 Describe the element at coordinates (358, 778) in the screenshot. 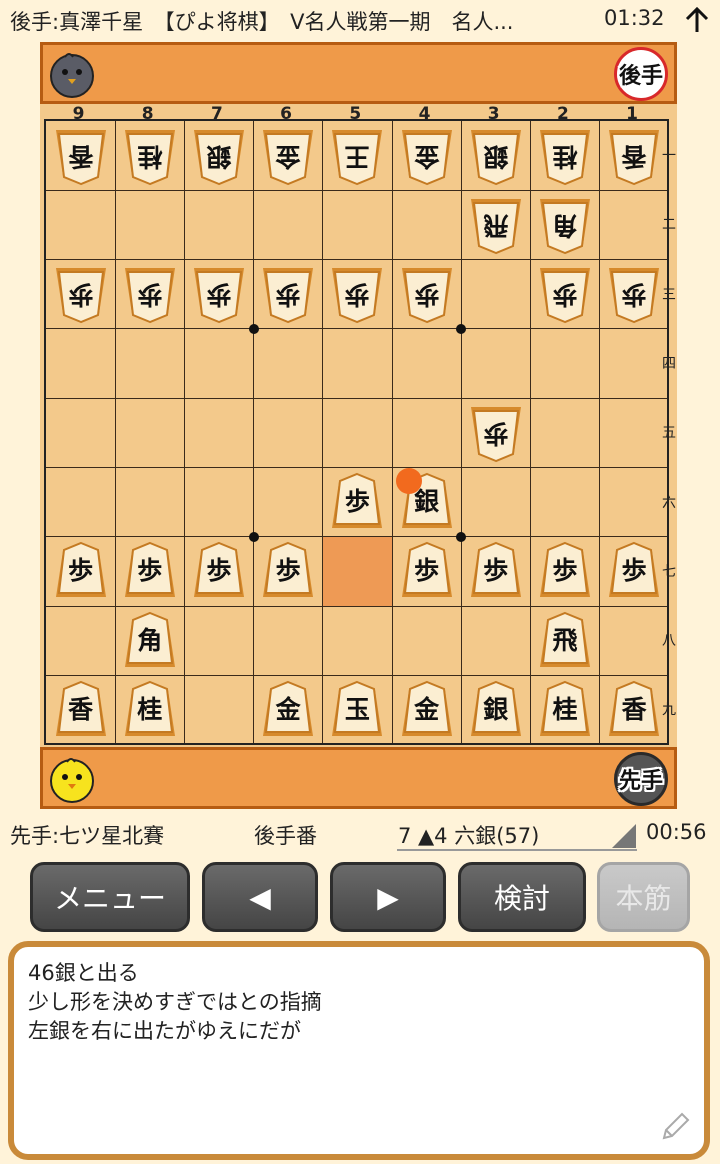

I see `sente-piece-stand: 先手` at that location.